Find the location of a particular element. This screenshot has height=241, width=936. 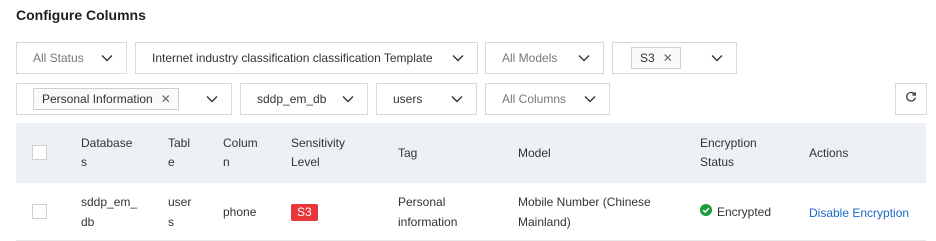

level-tag-label: S3 is located at coordinates (647, 58).